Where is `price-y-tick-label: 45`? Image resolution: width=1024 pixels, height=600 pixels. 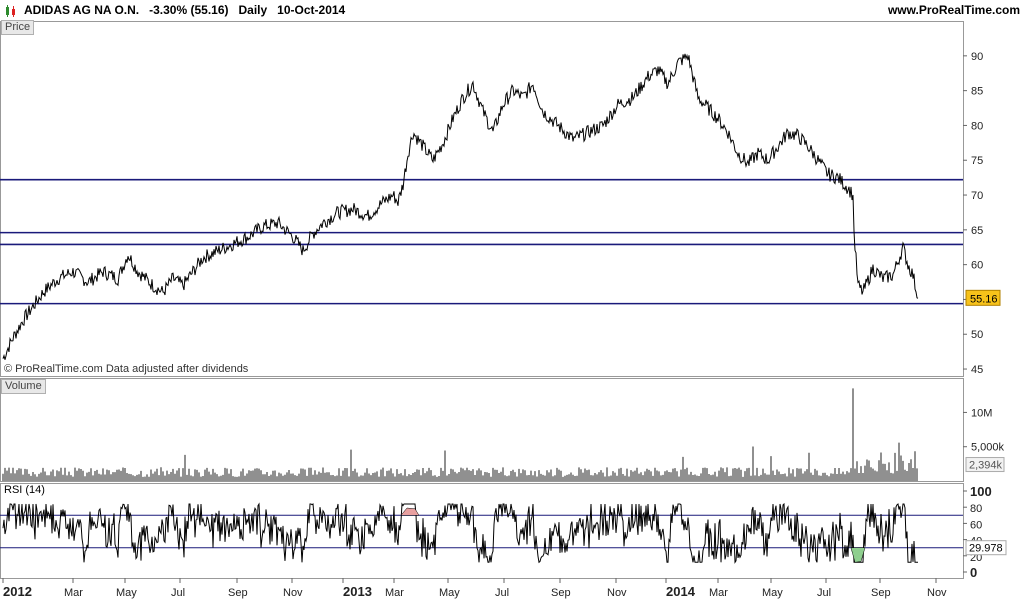 price-y-tick-label: 45 is located at coordinates (977, 370).